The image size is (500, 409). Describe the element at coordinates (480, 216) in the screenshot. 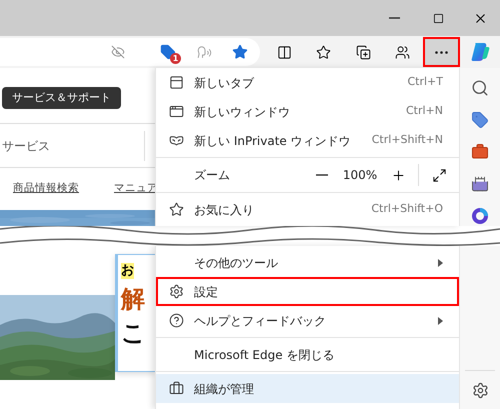

I see `office-logo-icon` at that location.